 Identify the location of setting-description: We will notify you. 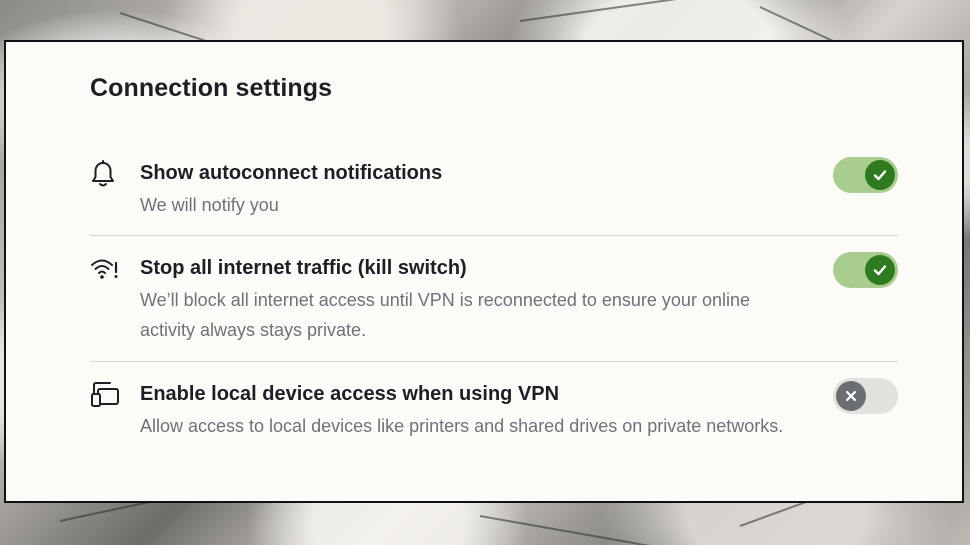
(209, 205).